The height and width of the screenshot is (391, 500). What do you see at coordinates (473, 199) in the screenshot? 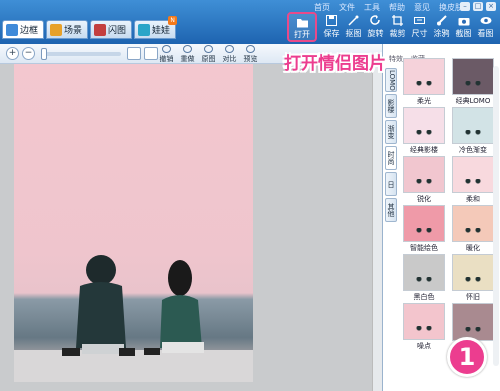
I see `effect-label: 柔和` at bounding box center [473, 199].